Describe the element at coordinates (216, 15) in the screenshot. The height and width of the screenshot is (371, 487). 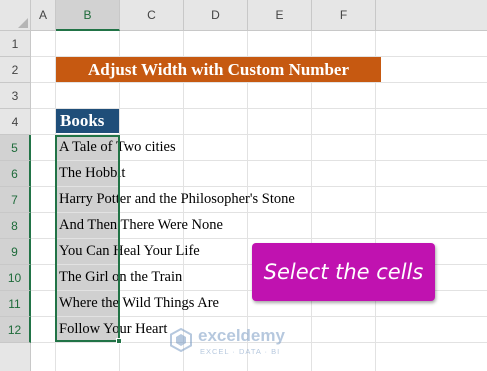
I see `column-header-d: D` at that location.